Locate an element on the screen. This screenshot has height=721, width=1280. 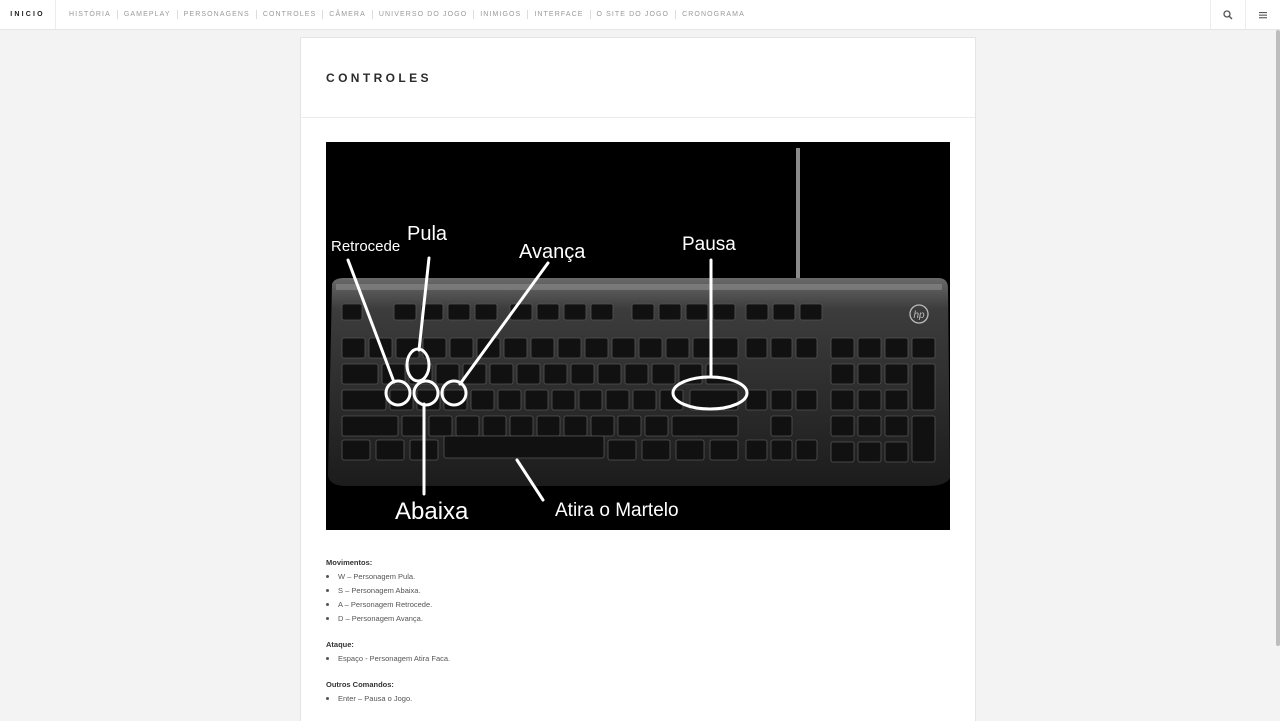
section-title: Outros Comandos: is located at coordinates (360, 684).